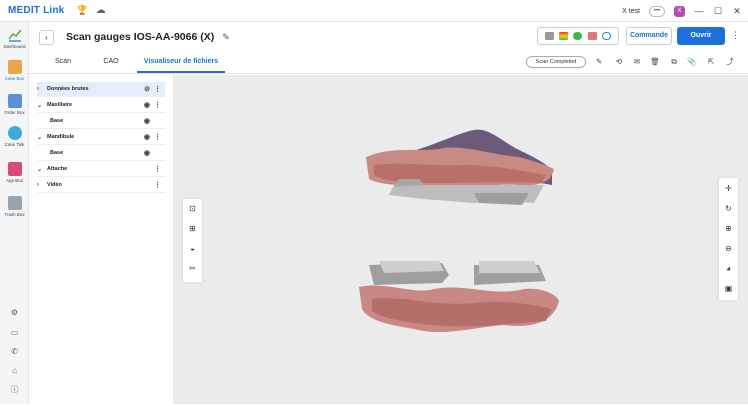 This screenshot has width=748, height=406. Describe the element at coordinates (14, 172) in the screenshot. I see `sidebar-item-app-box: App Box` at that location.